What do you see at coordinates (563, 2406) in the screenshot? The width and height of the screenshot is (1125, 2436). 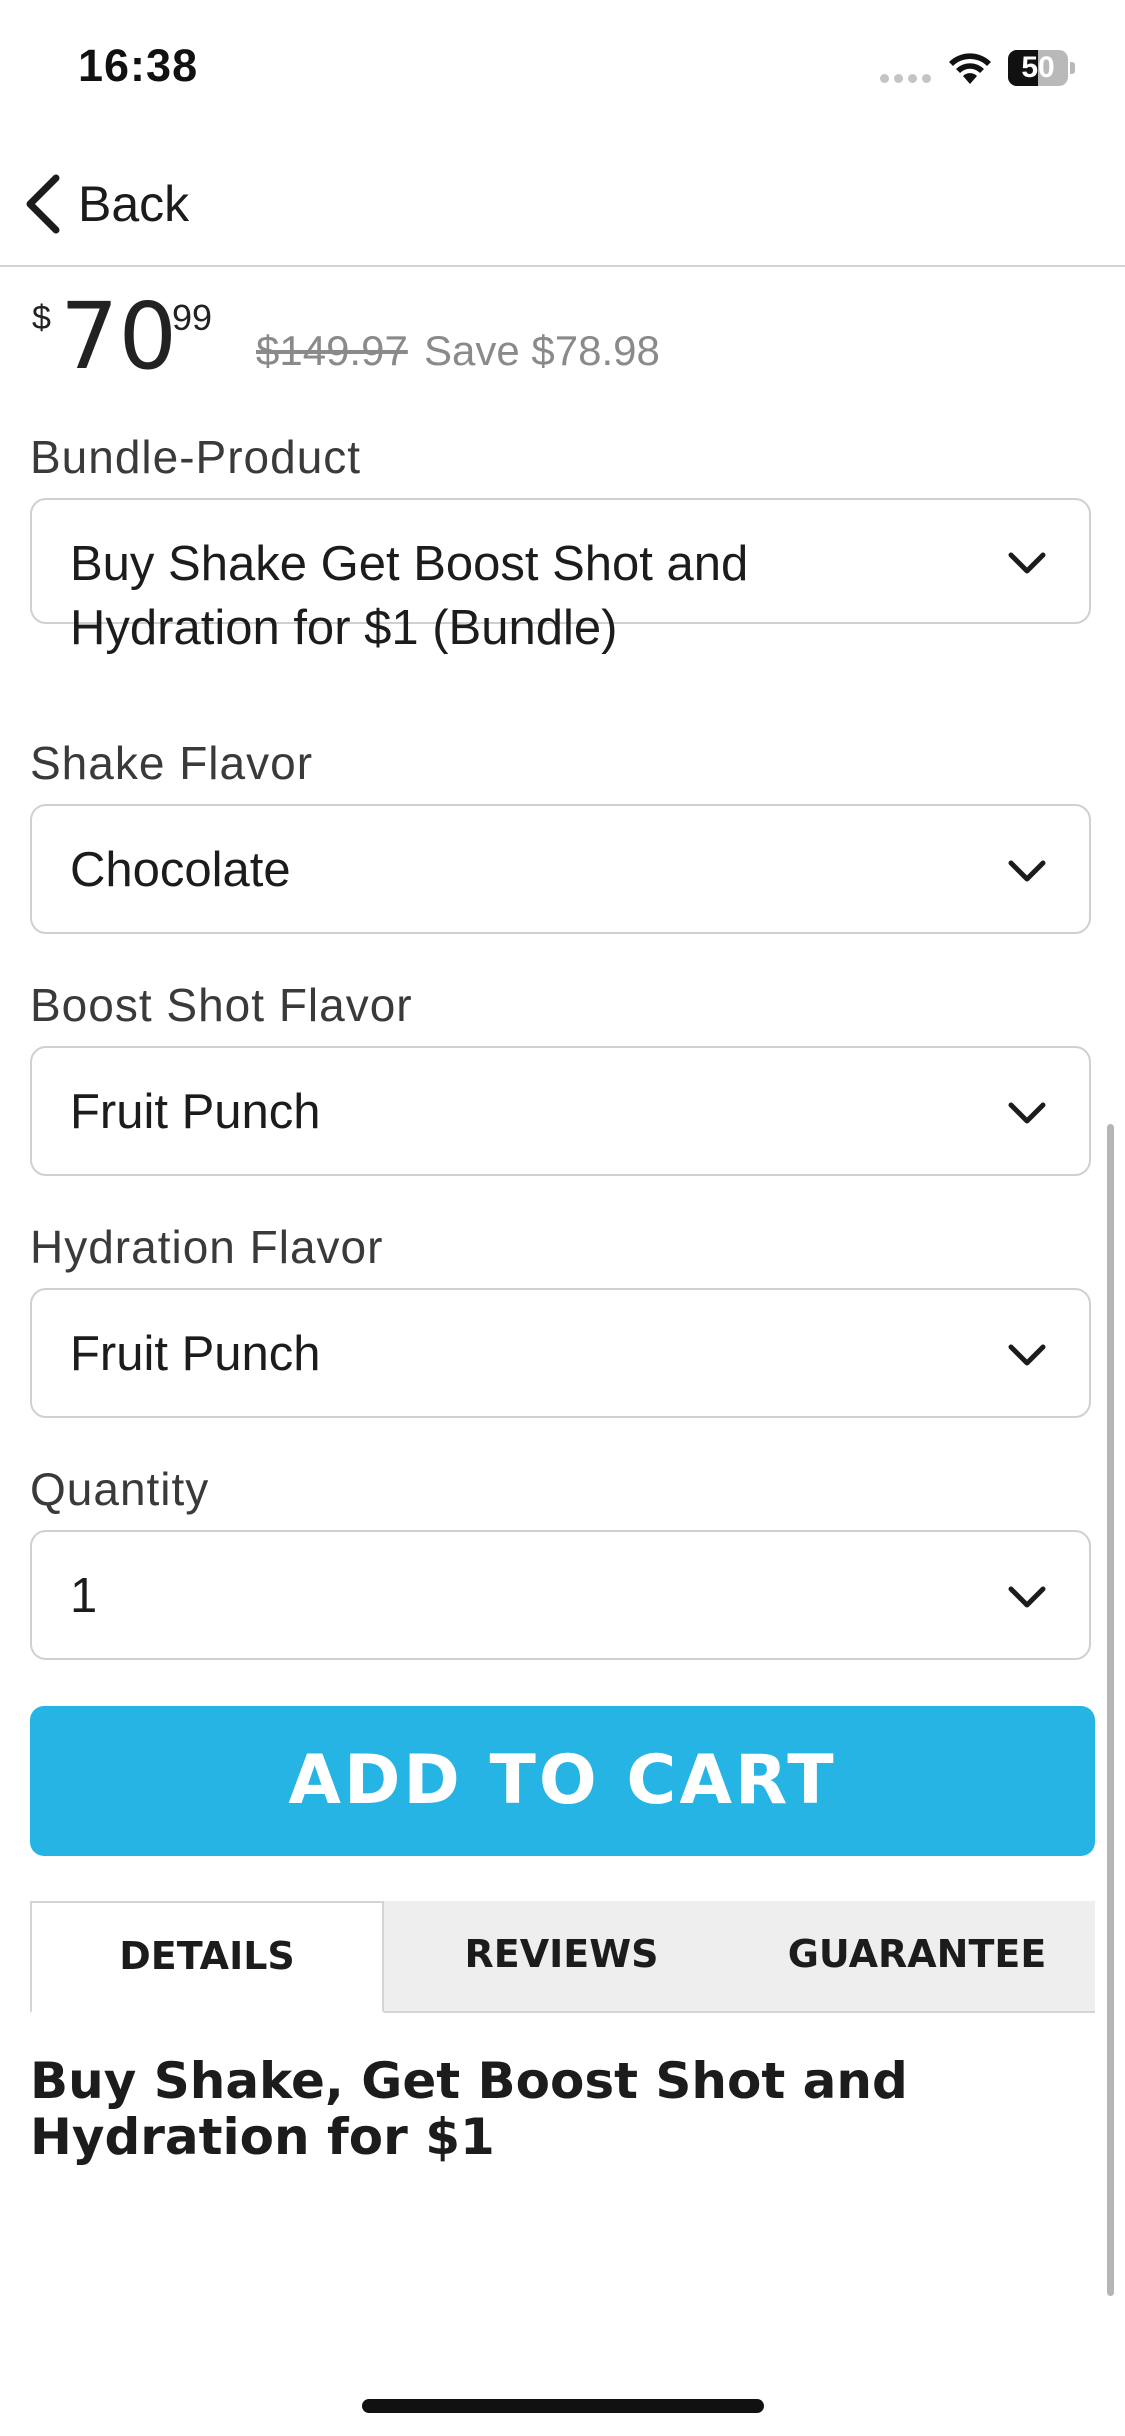 I see `home-indicator` at bounding box center [563, 2406].